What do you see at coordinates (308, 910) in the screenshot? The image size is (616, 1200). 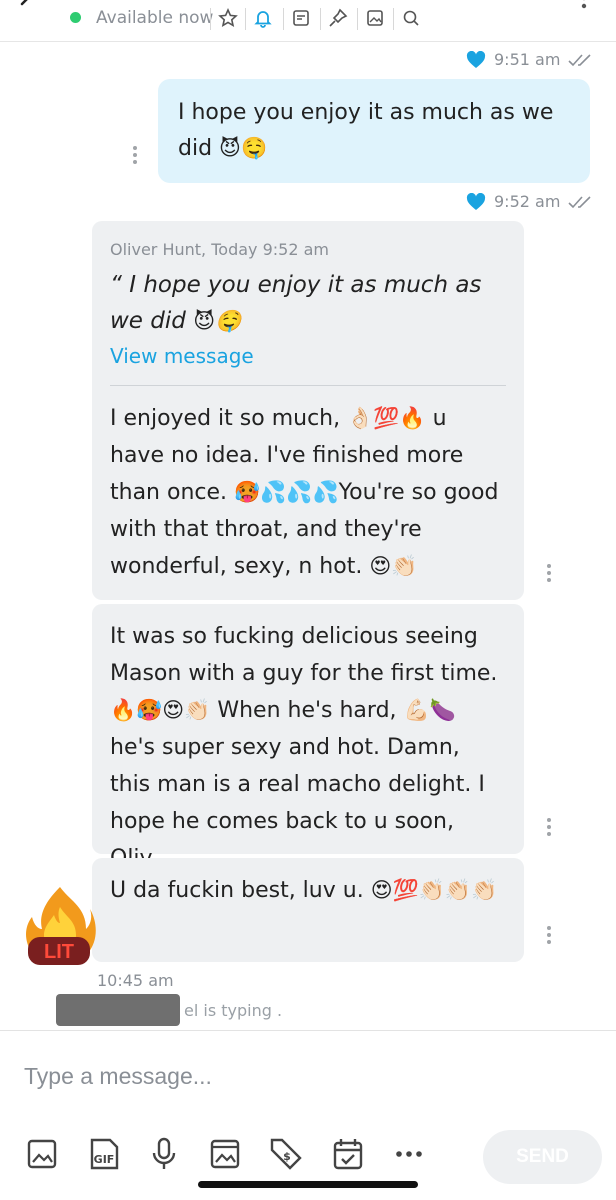 I see `incoming-message-bubble: U da fuckin best, luv u. 😍💯👏🏻👏🏻👏🏻` at bounding box center [308, 910].